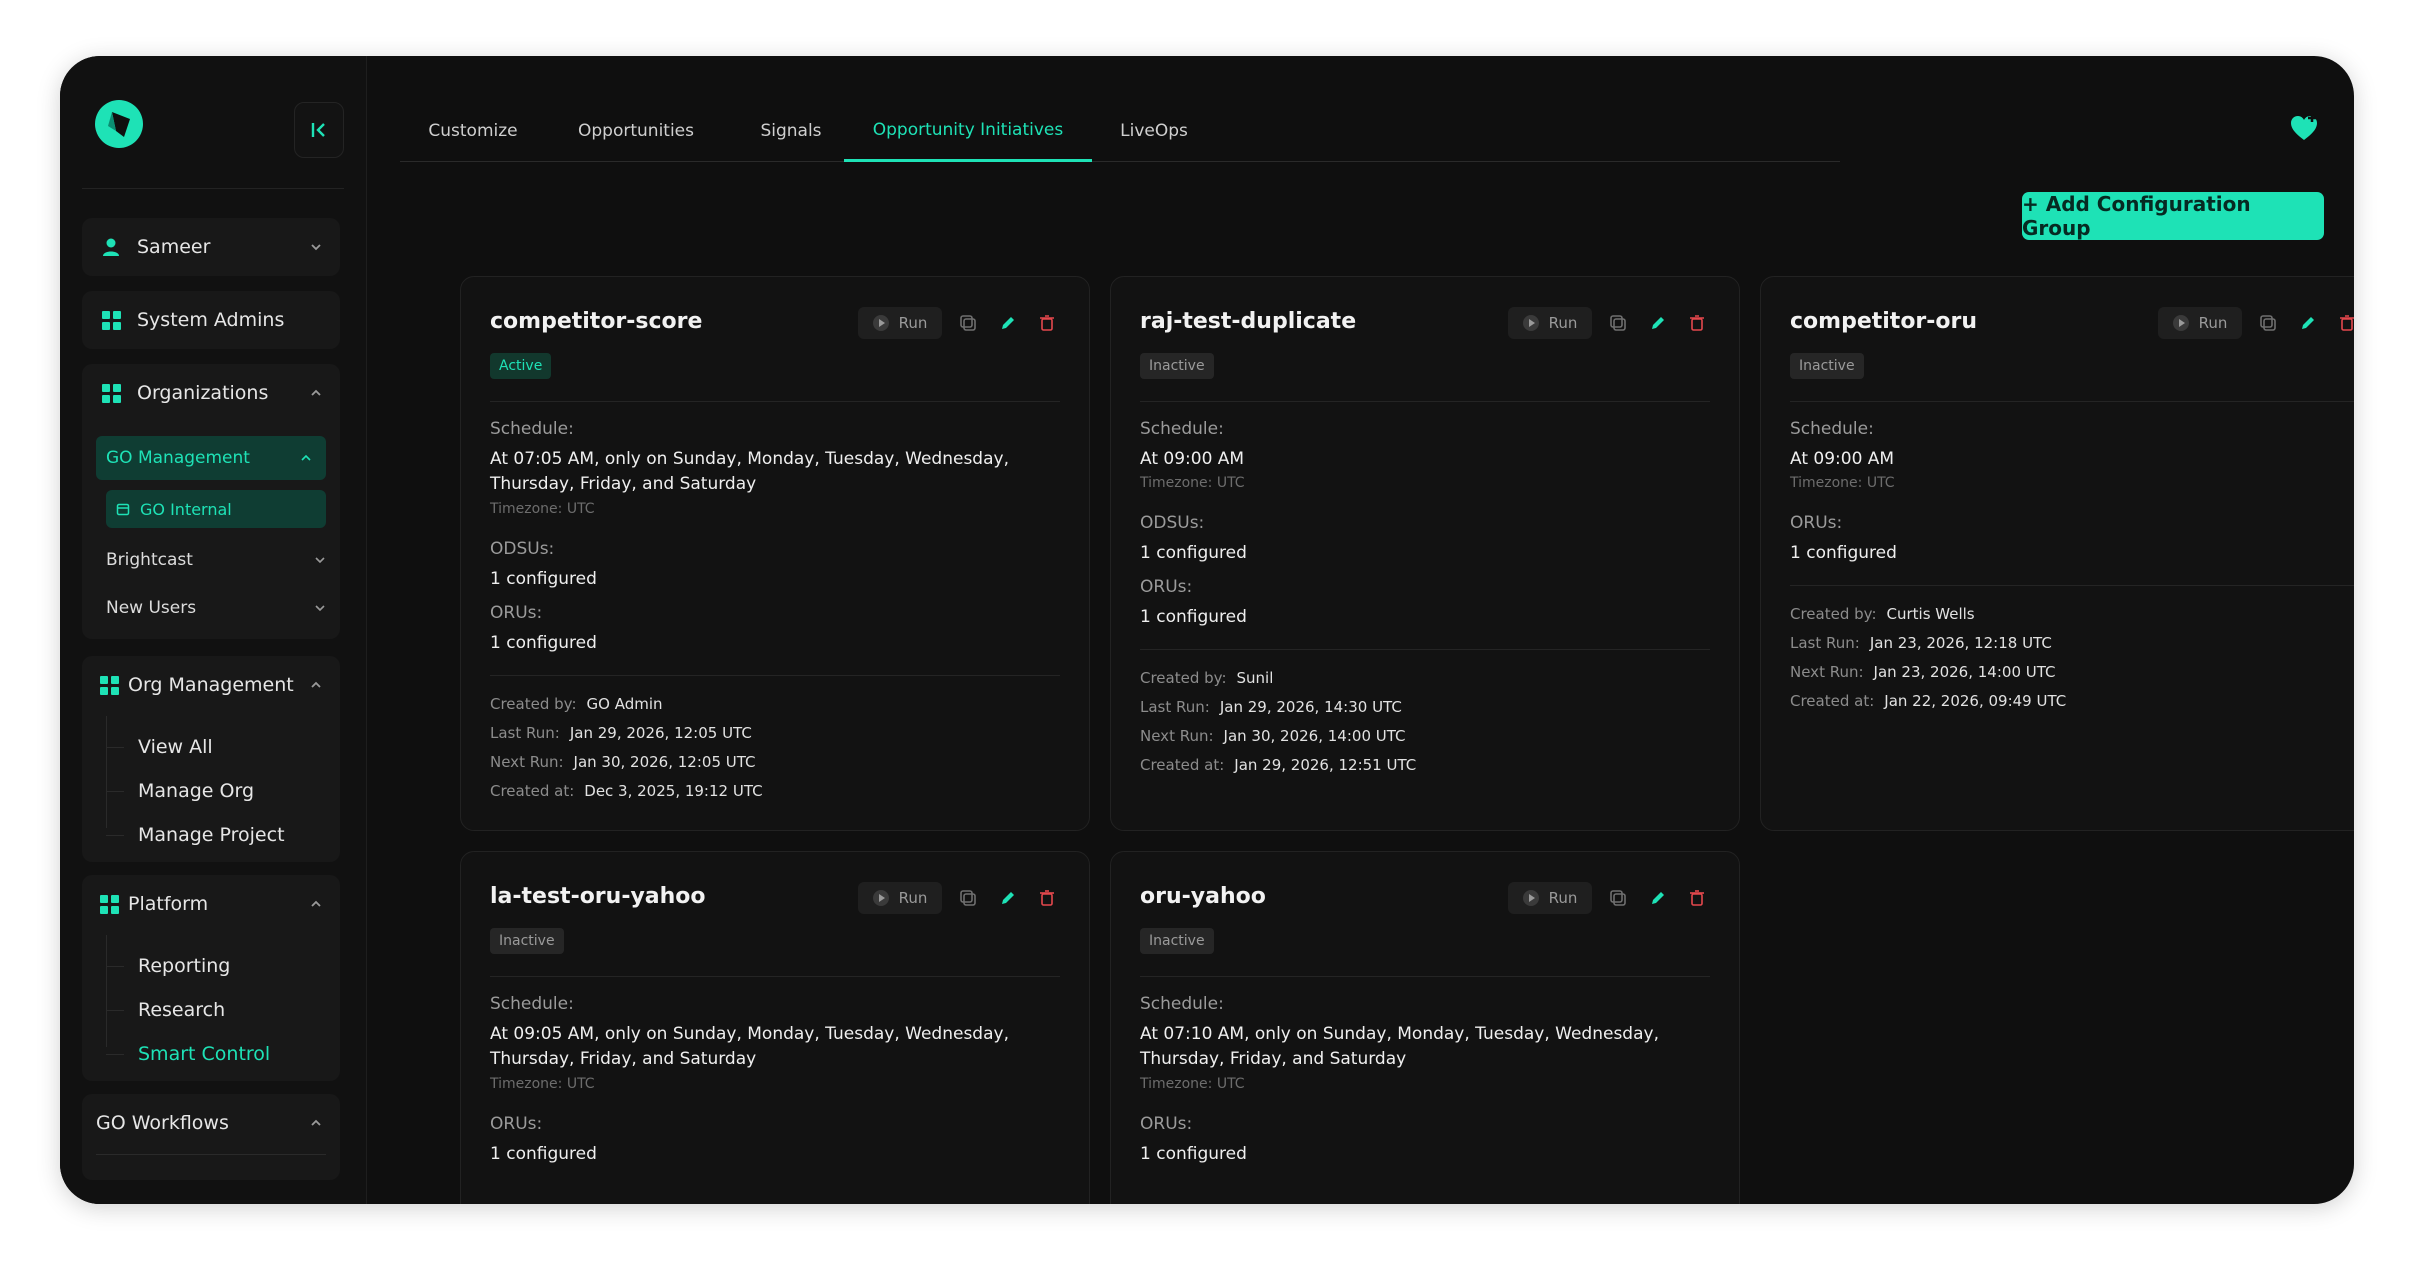  I want to click on go-workflows-header: GO Workflows, so click(211, 1123).